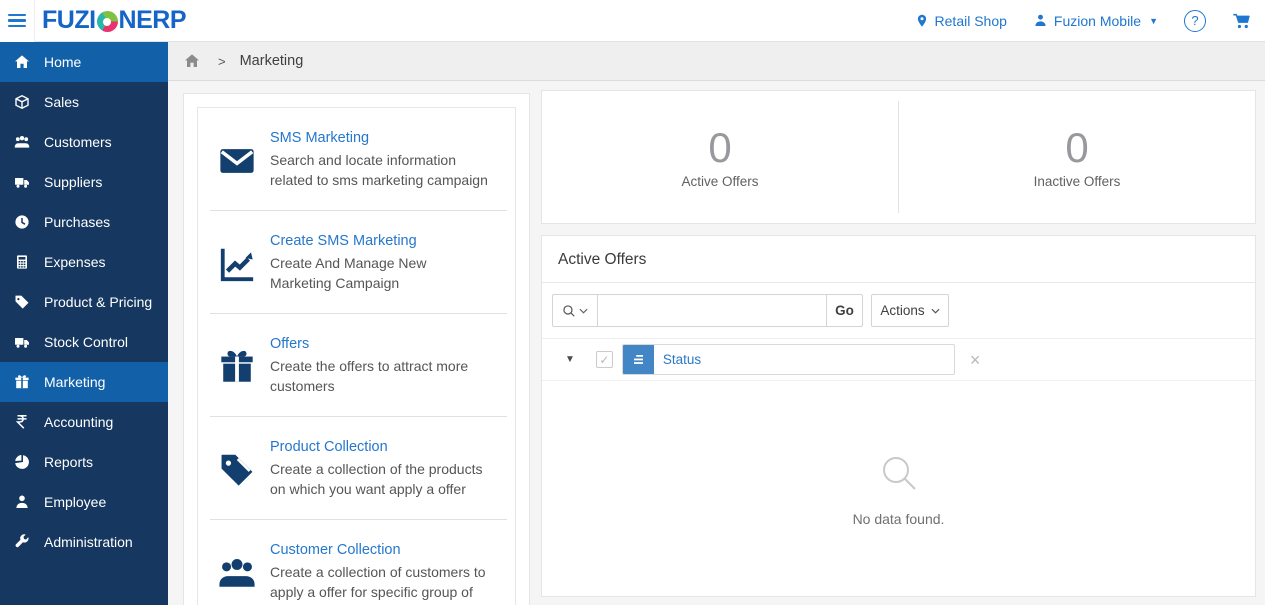 The height and width of the screenshot is (605, 1265). What do you see at coordinates (22, 222) in the screenshot?
I see `clock-icon` at bounding box center [22, 222].